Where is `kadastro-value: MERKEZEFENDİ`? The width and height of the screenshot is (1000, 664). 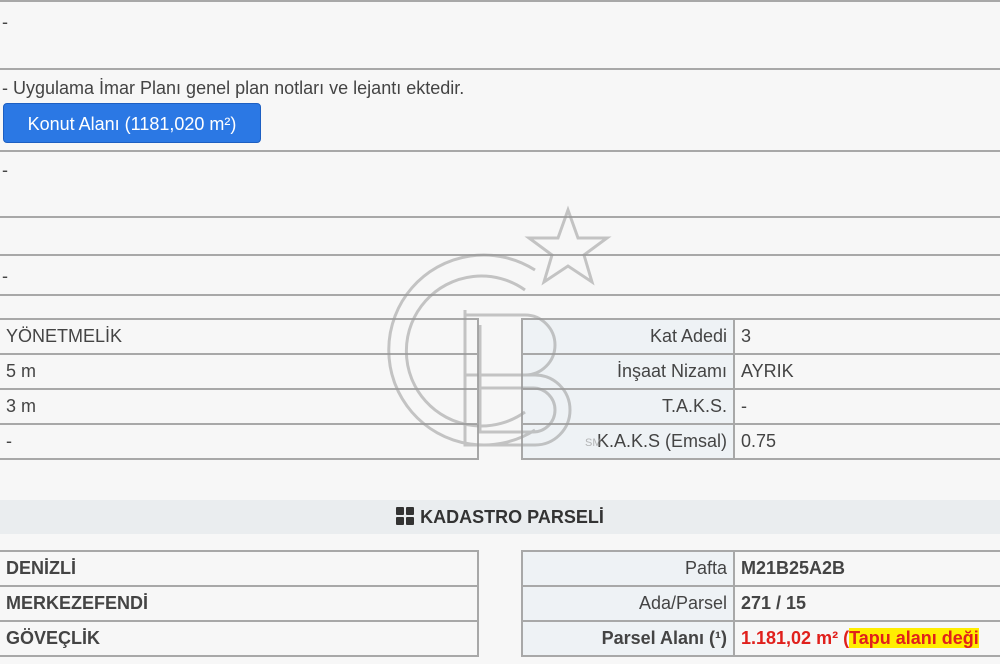 kadastro-value: MERKEZEFENDİ is located at coordinates (239, 603).